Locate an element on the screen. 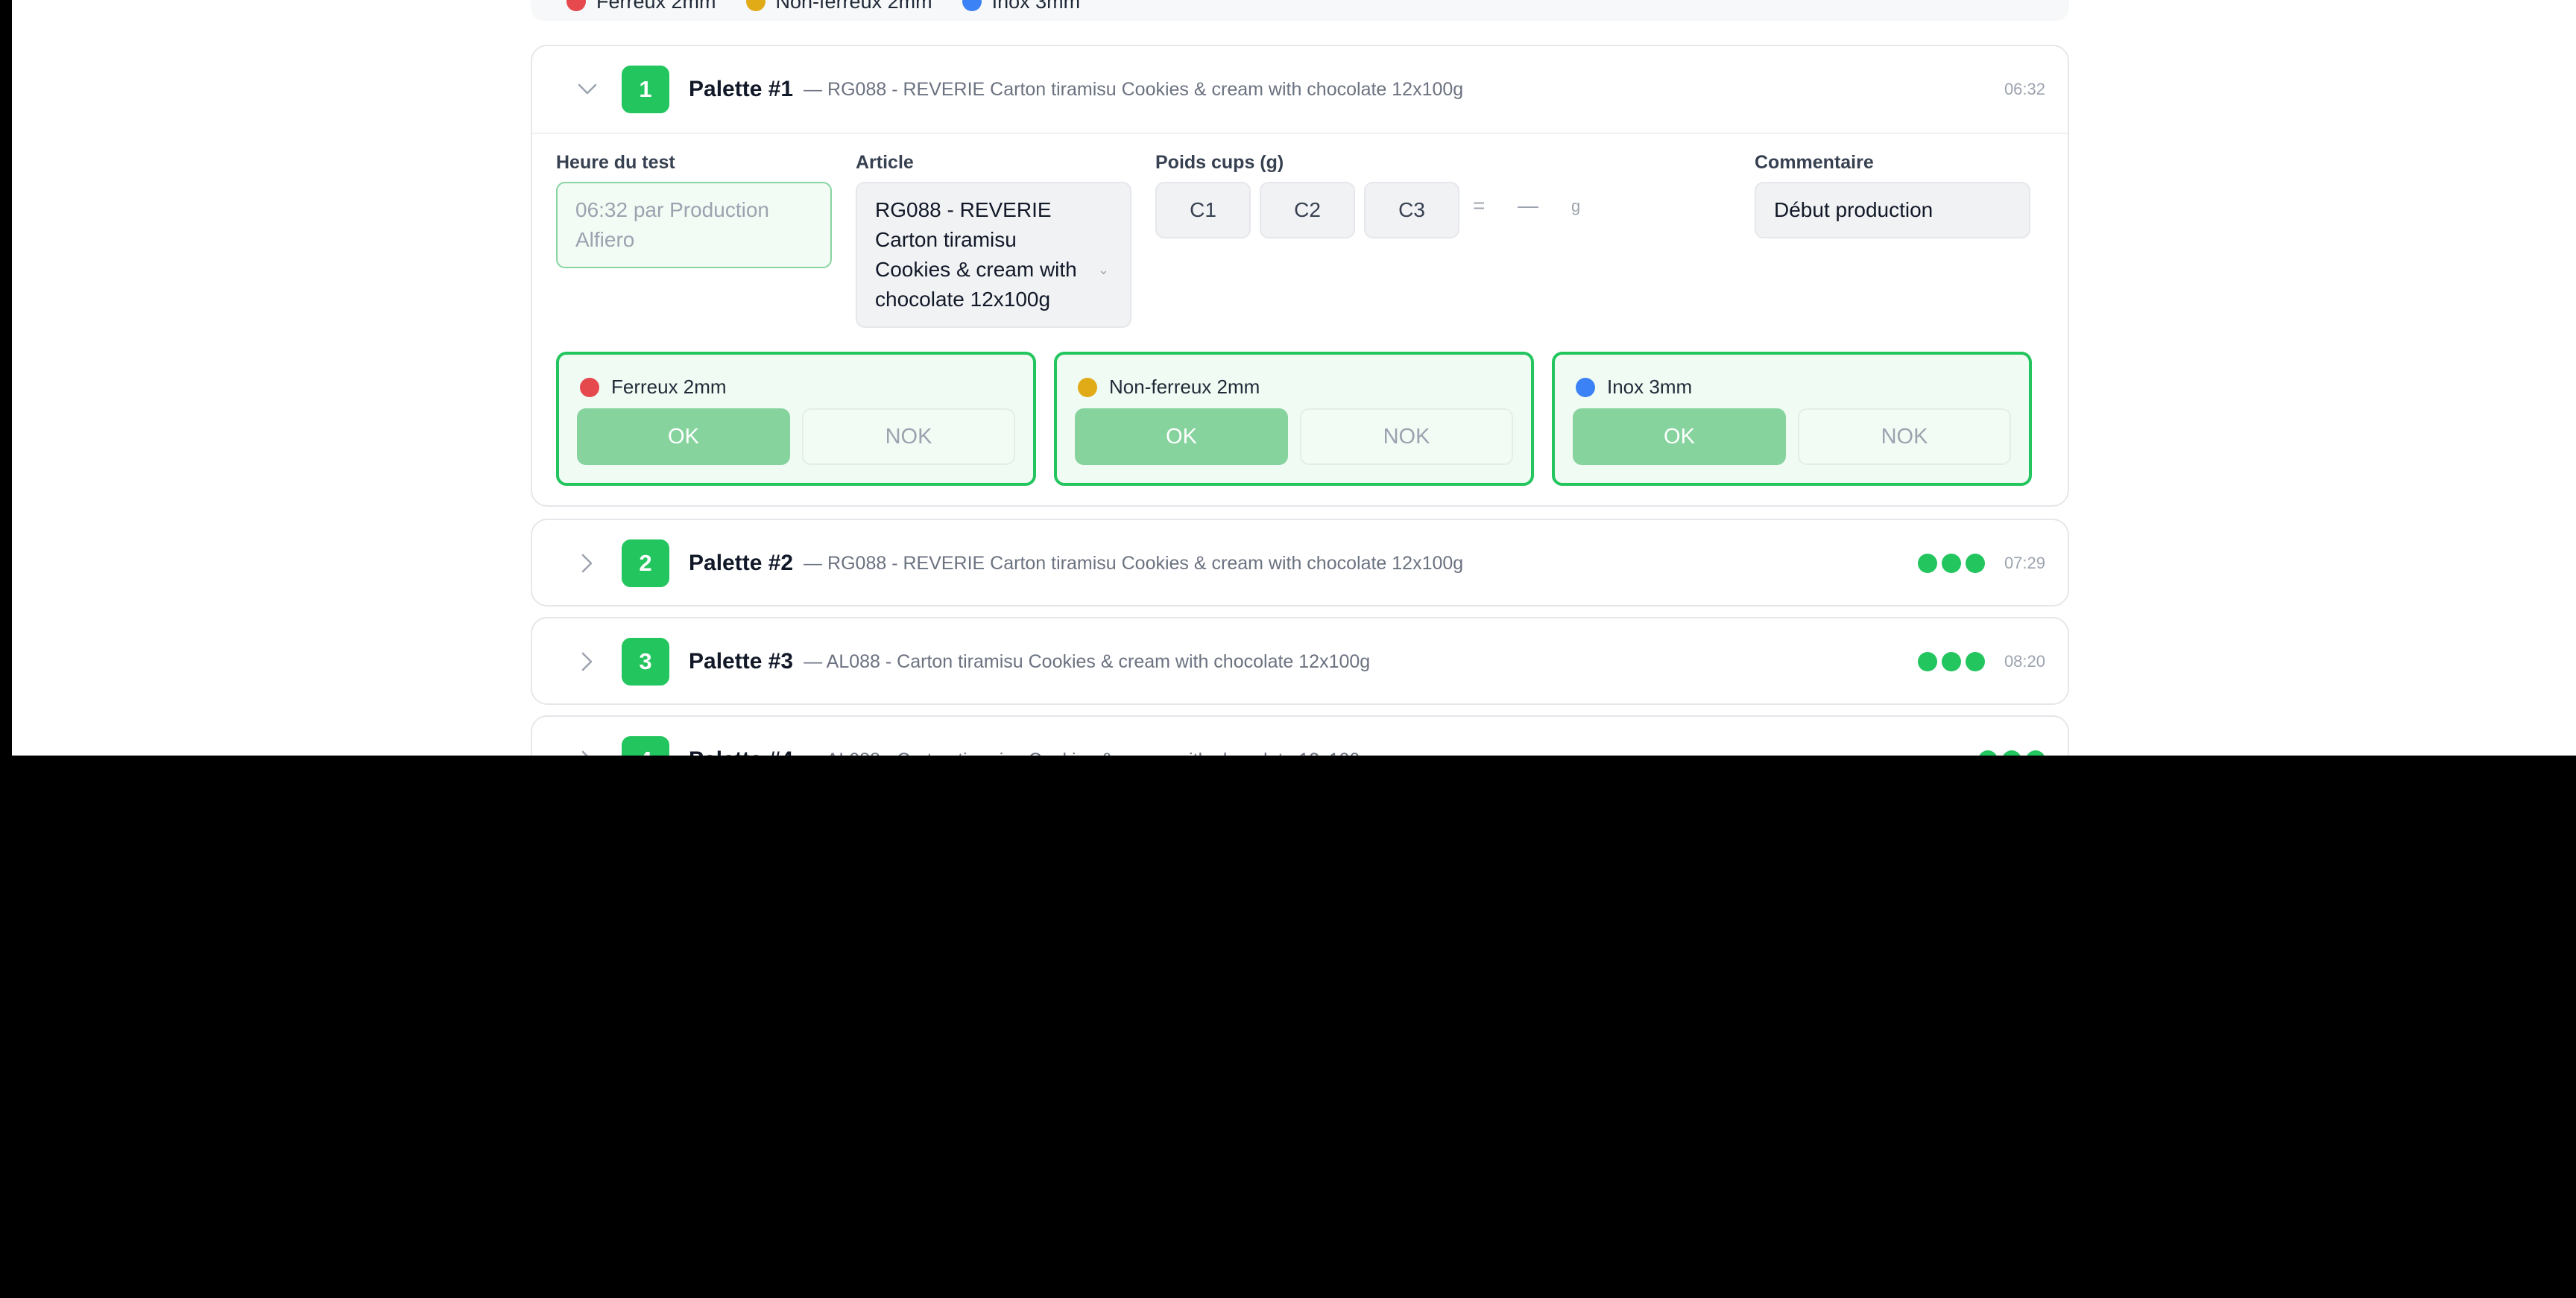  cups-unit: g is located at coordinates (1576, 206).